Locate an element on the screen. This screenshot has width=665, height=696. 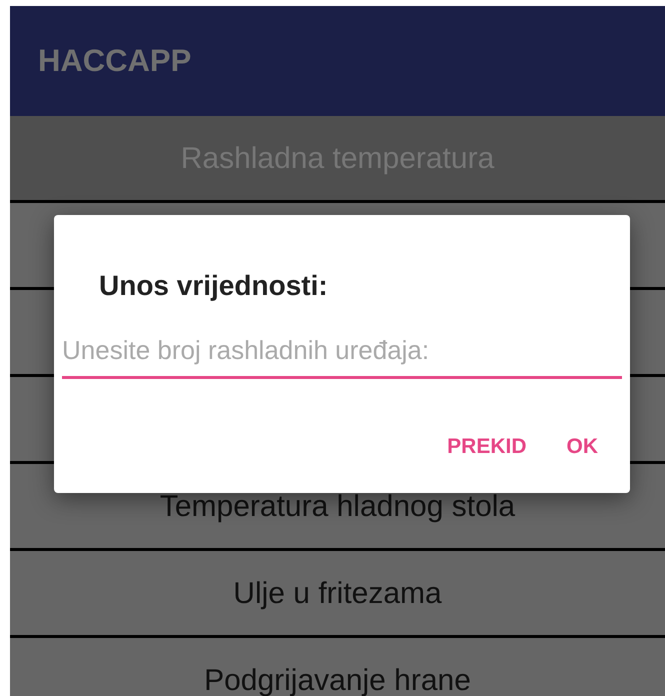
dialog-title: Unos vrijednosti: is located at coordinates (214, 286).